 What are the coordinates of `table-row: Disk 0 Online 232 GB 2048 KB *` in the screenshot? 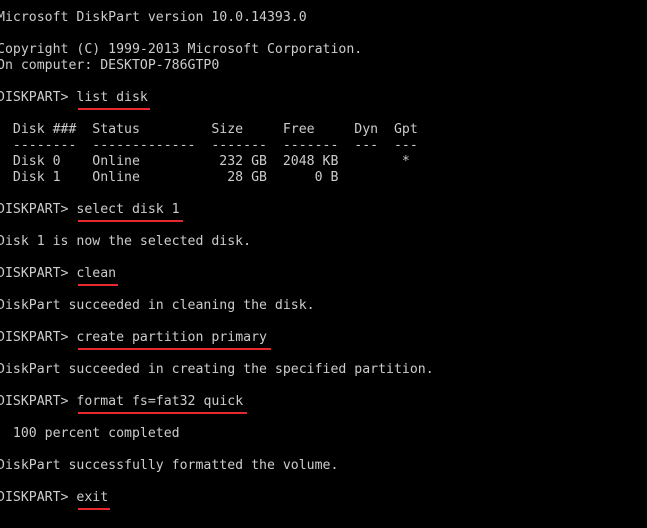 It's located at (205, 161).